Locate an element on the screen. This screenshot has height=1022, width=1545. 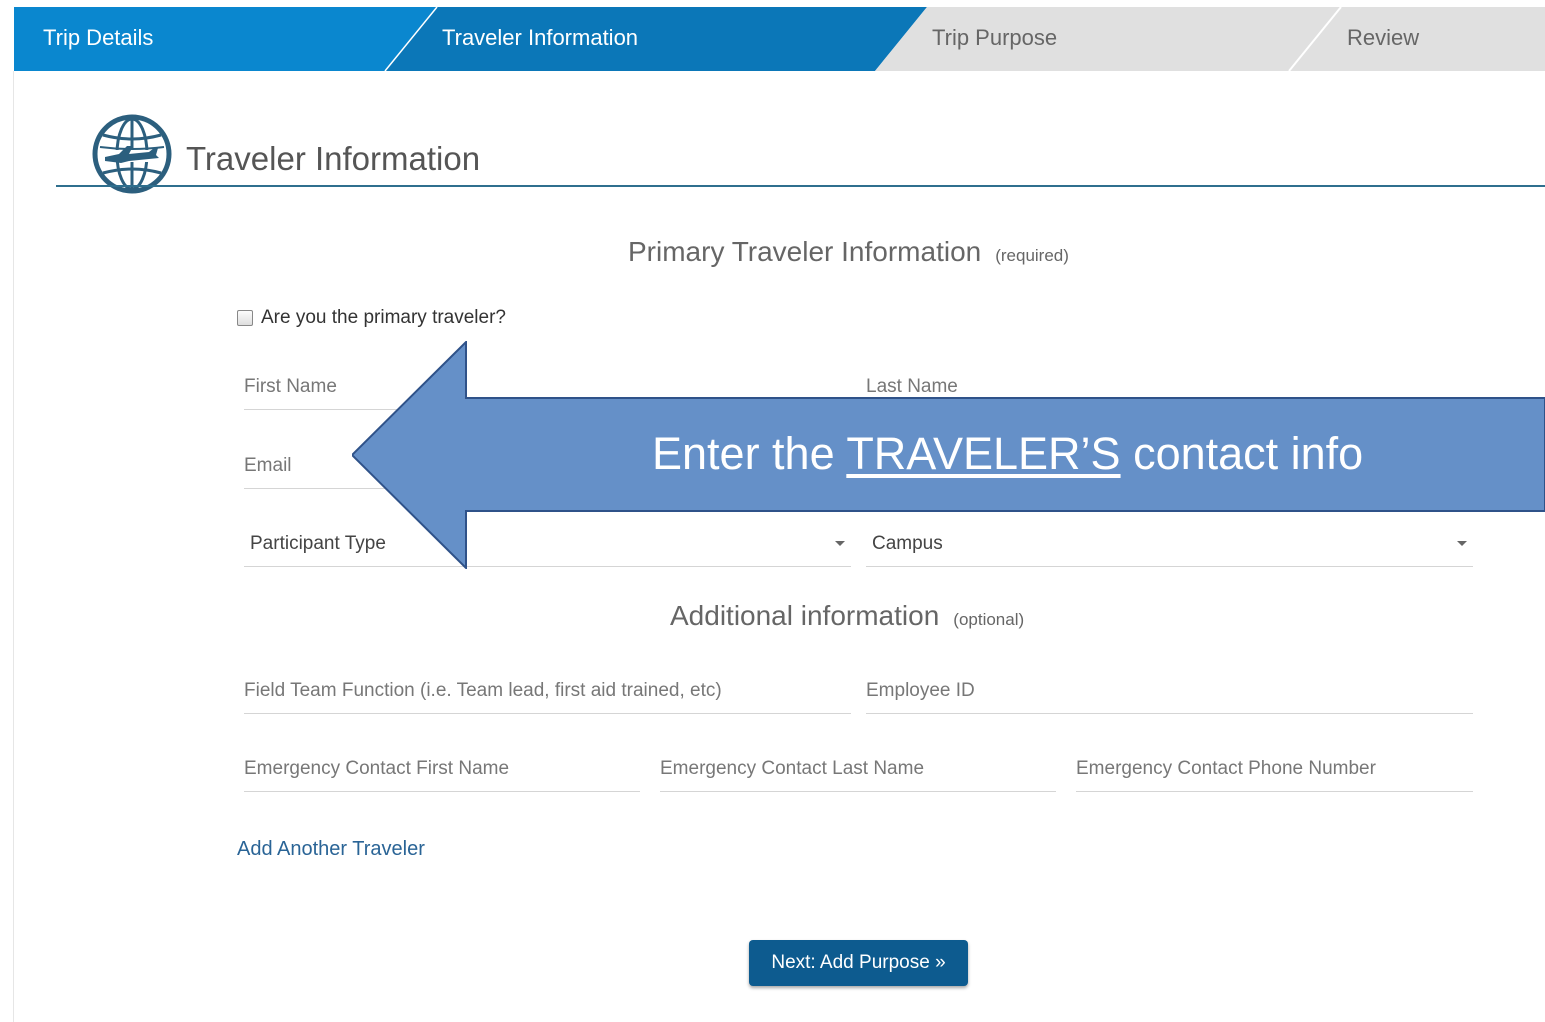
annotation-text: Enter the TRAVELER’S contact info is located at coordinates (1007, 454).